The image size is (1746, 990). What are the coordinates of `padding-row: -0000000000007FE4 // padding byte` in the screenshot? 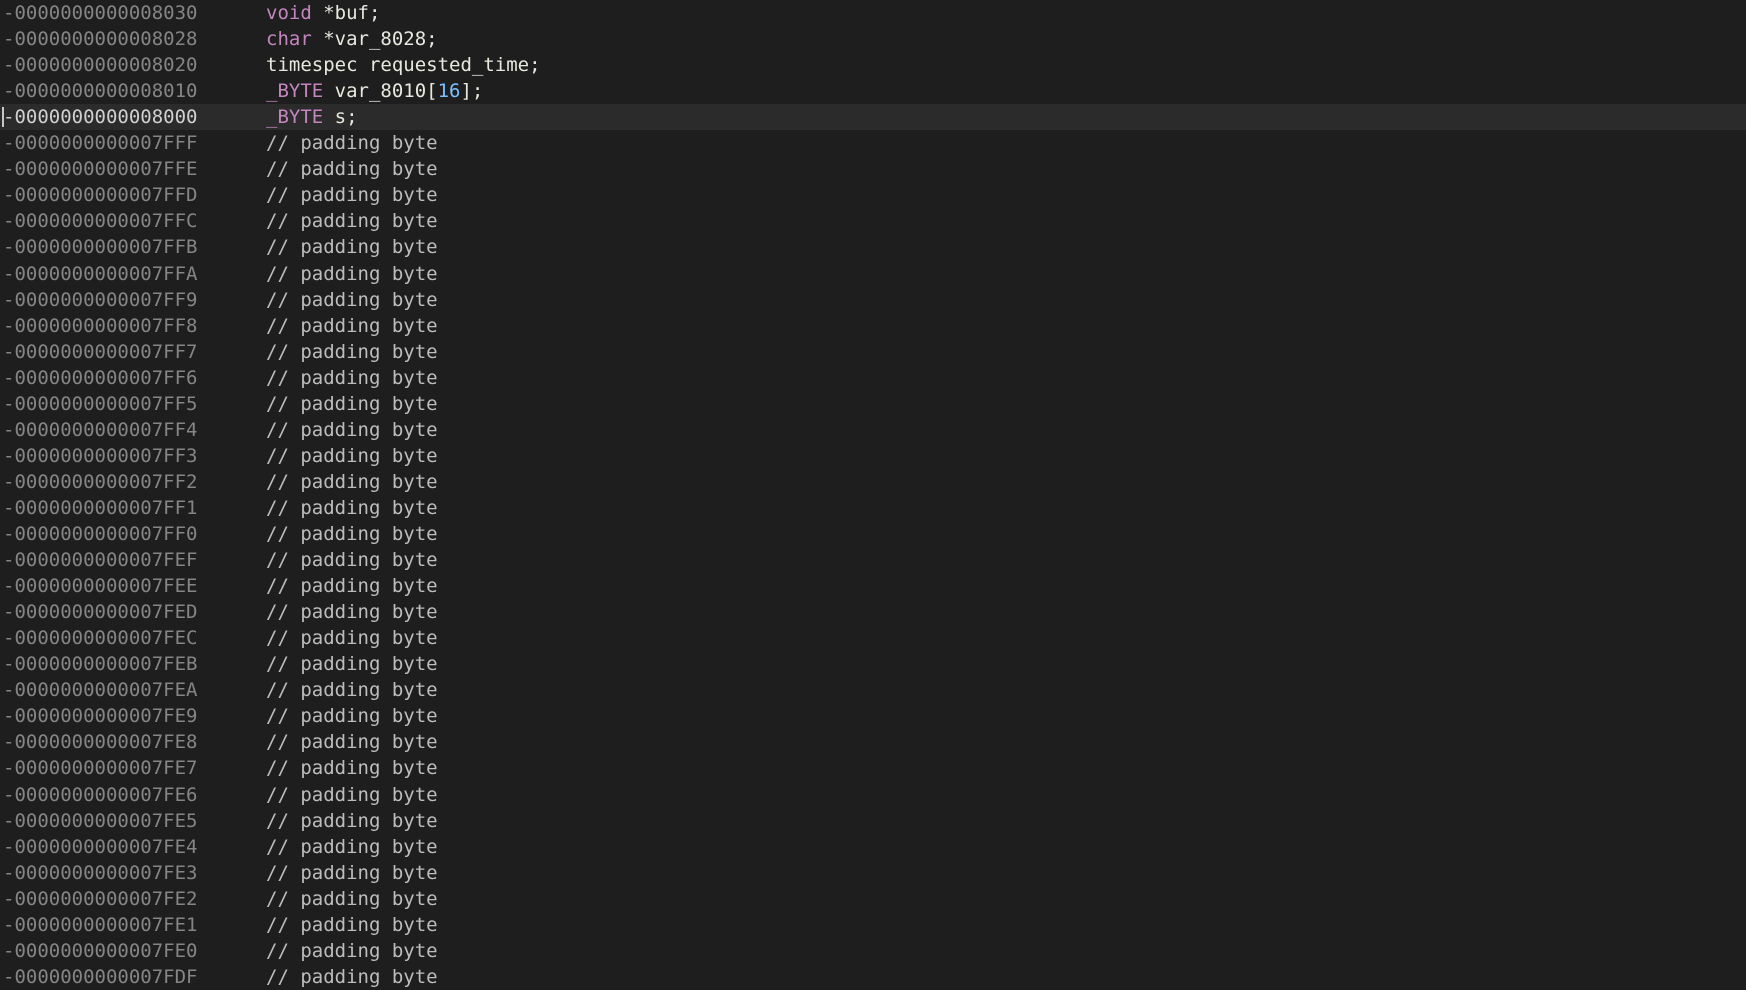 It's located at (873, 847).